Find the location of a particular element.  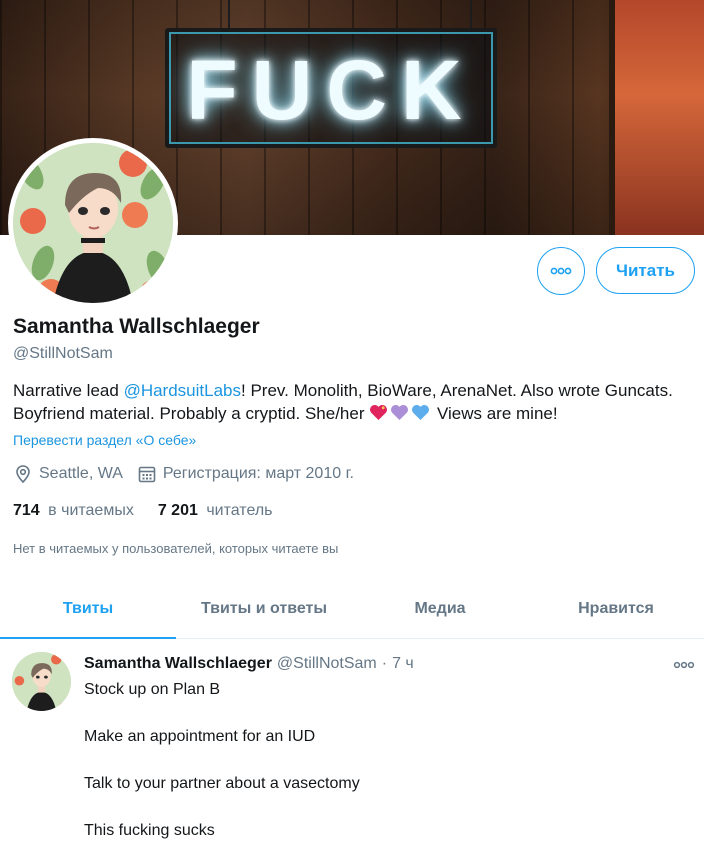

tweet-timestamp: 7 ч is located at coordinates (403, 664).